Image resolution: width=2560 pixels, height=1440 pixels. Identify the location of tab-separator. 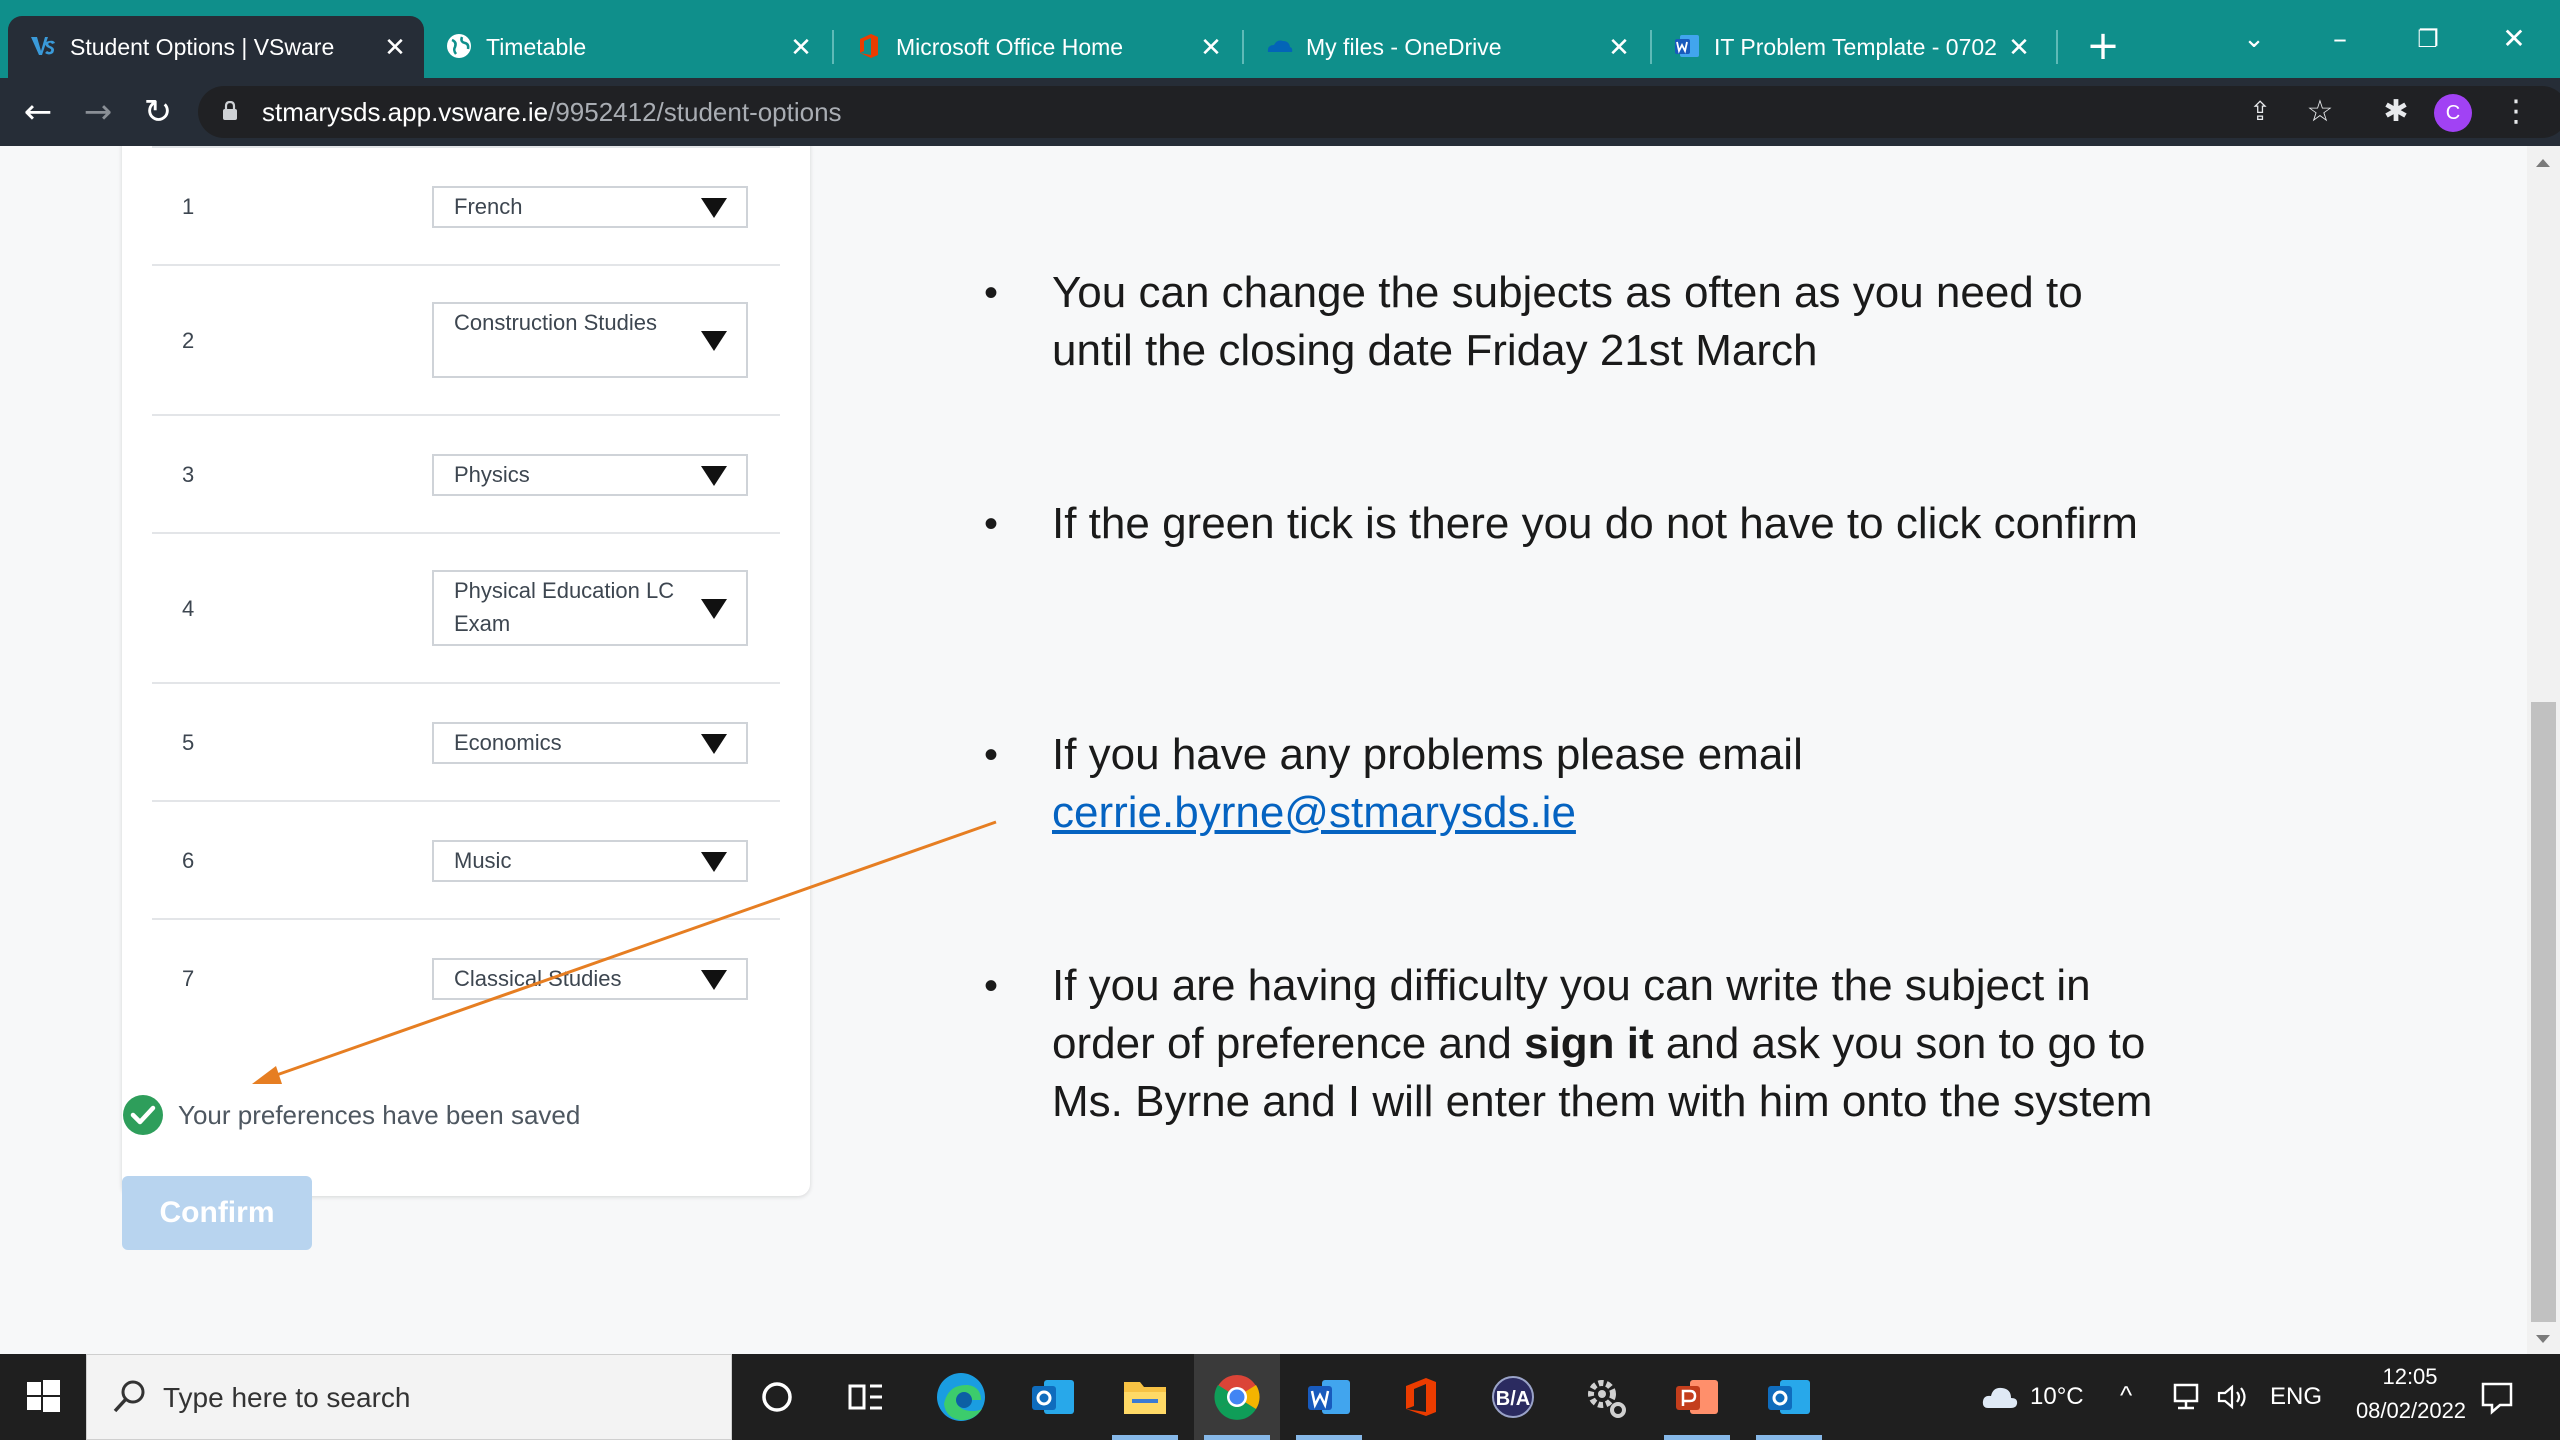
(2057, 47).